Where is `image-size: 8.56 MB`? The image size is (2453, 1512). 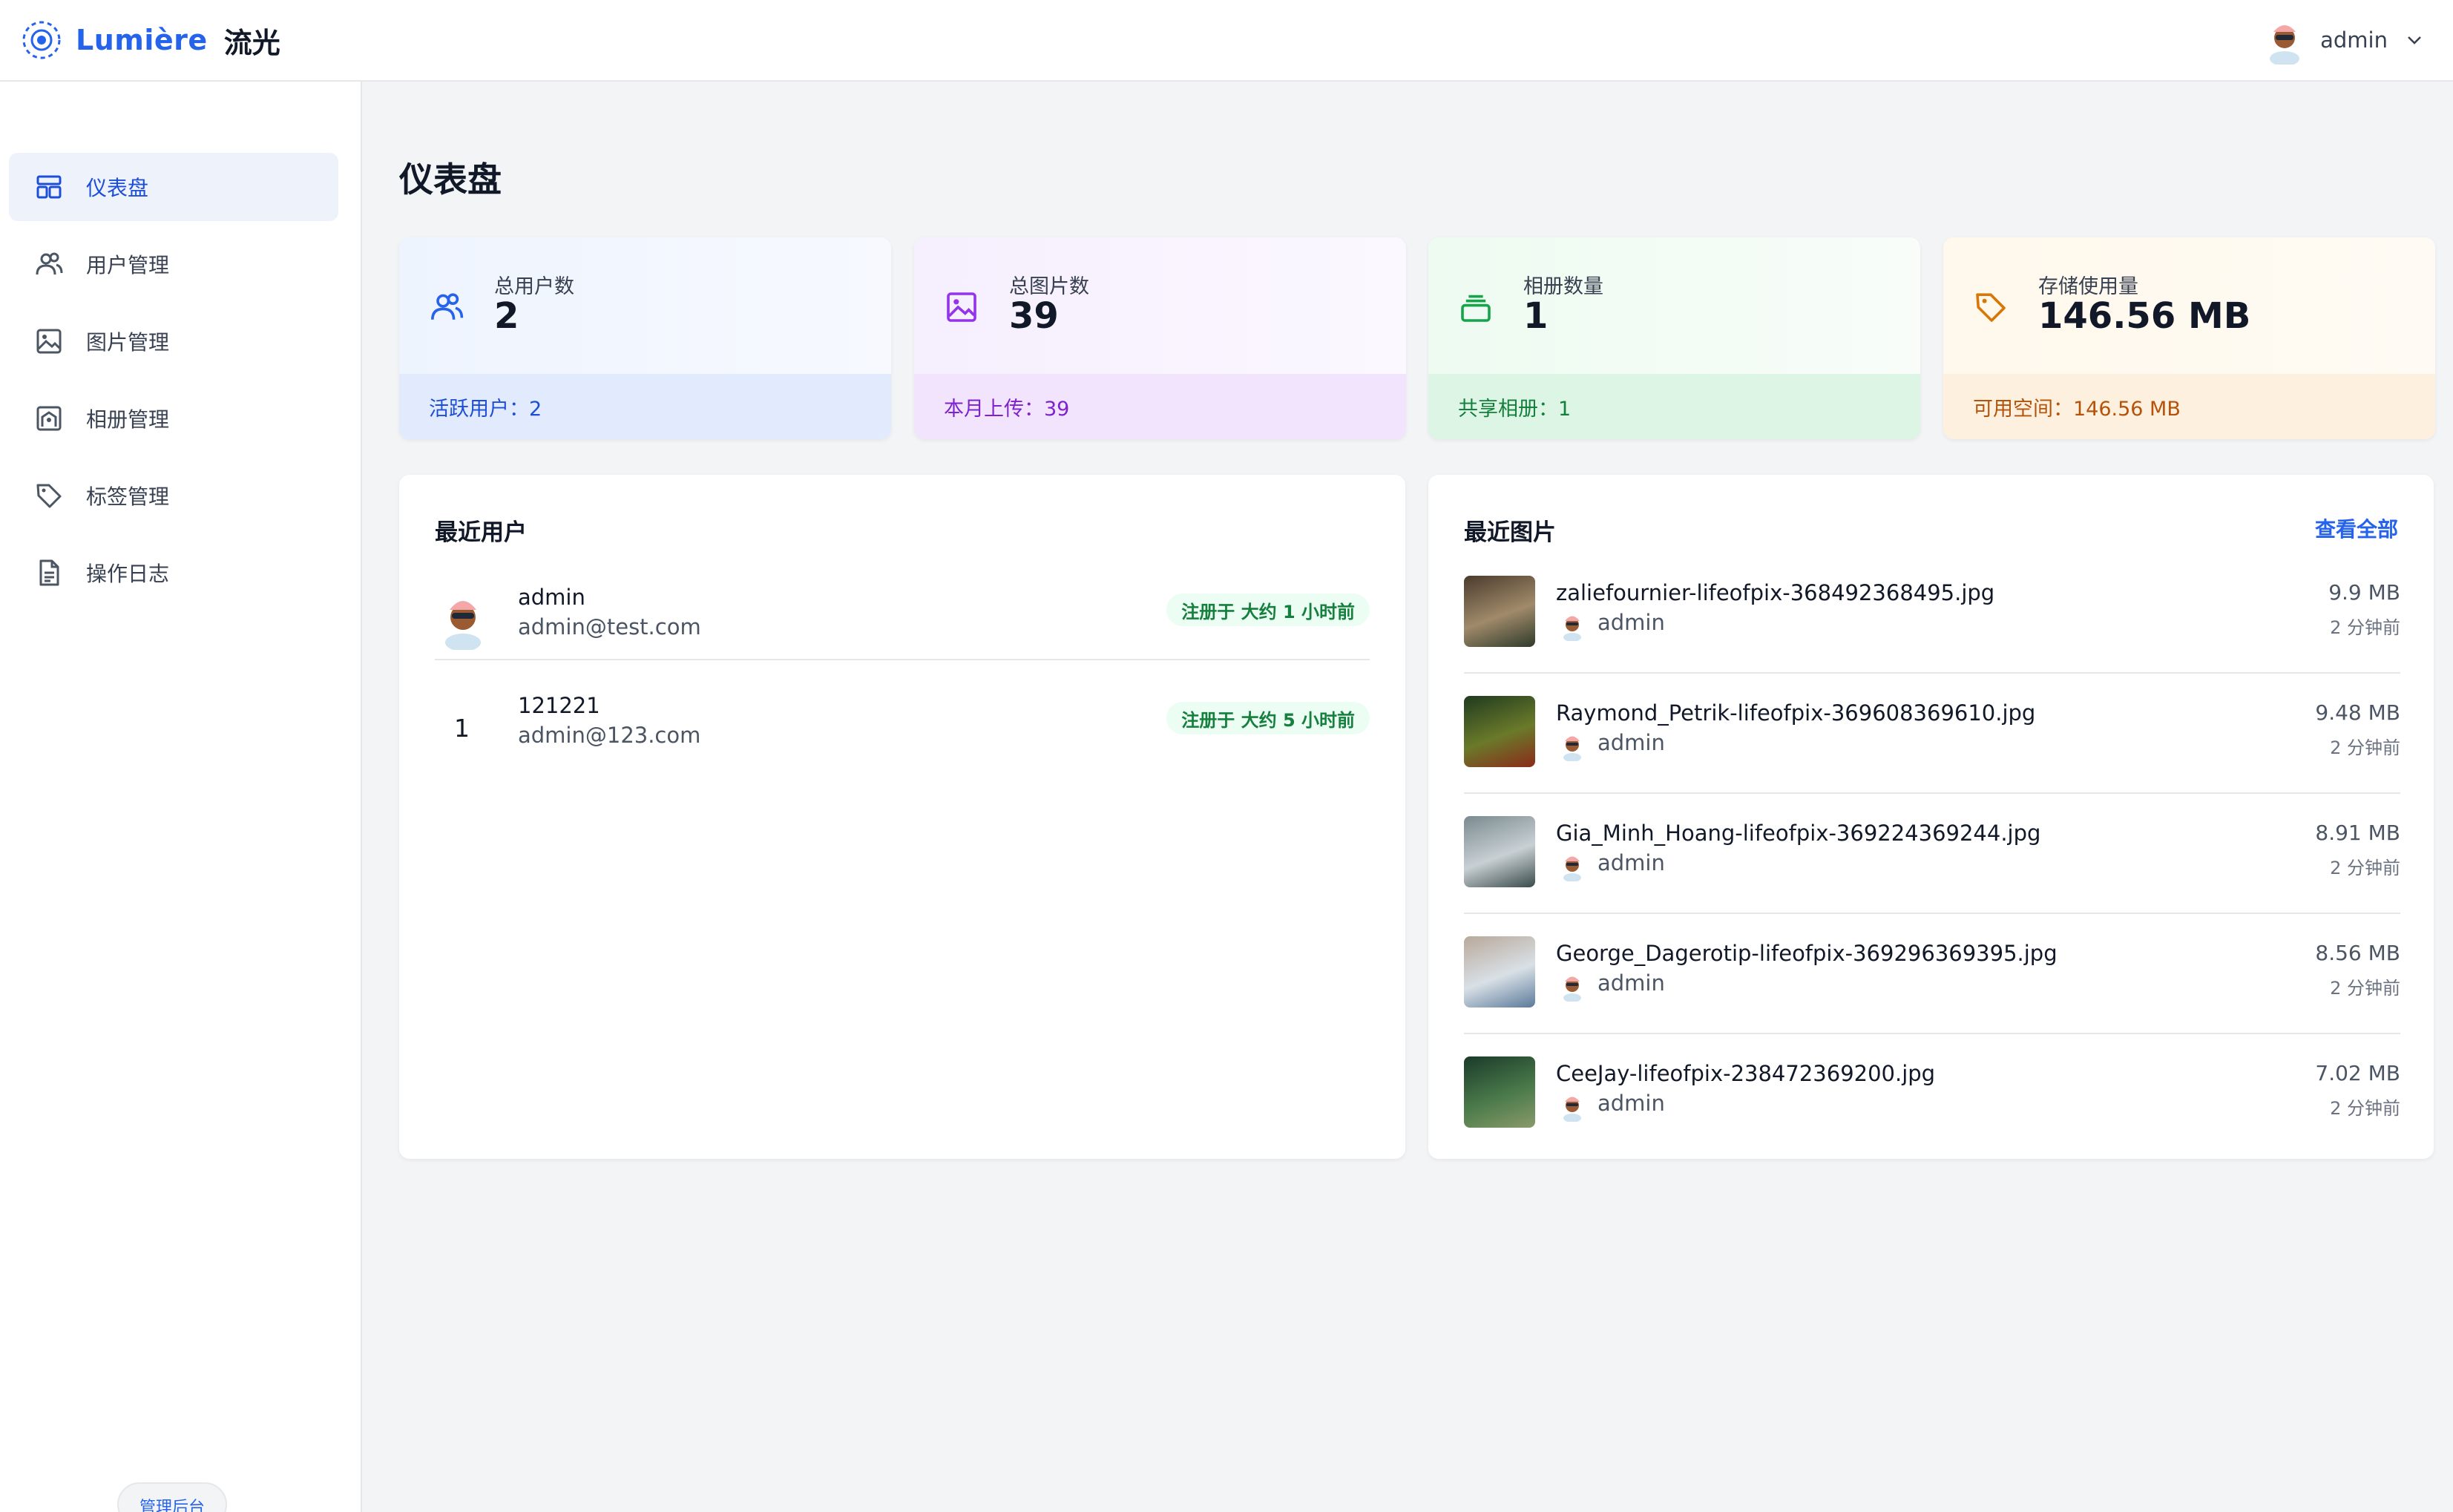 image-size: 8.56 MB is located at coordinates (2357, 953).